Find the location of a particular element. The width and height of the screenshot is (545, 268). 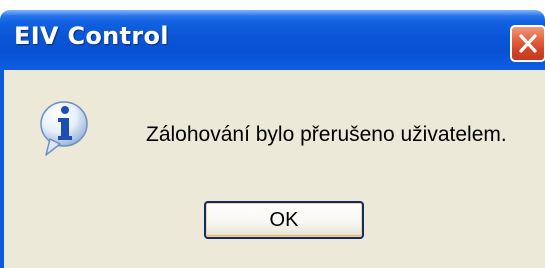

ok-button: OK is located at coordinates (284, 220).